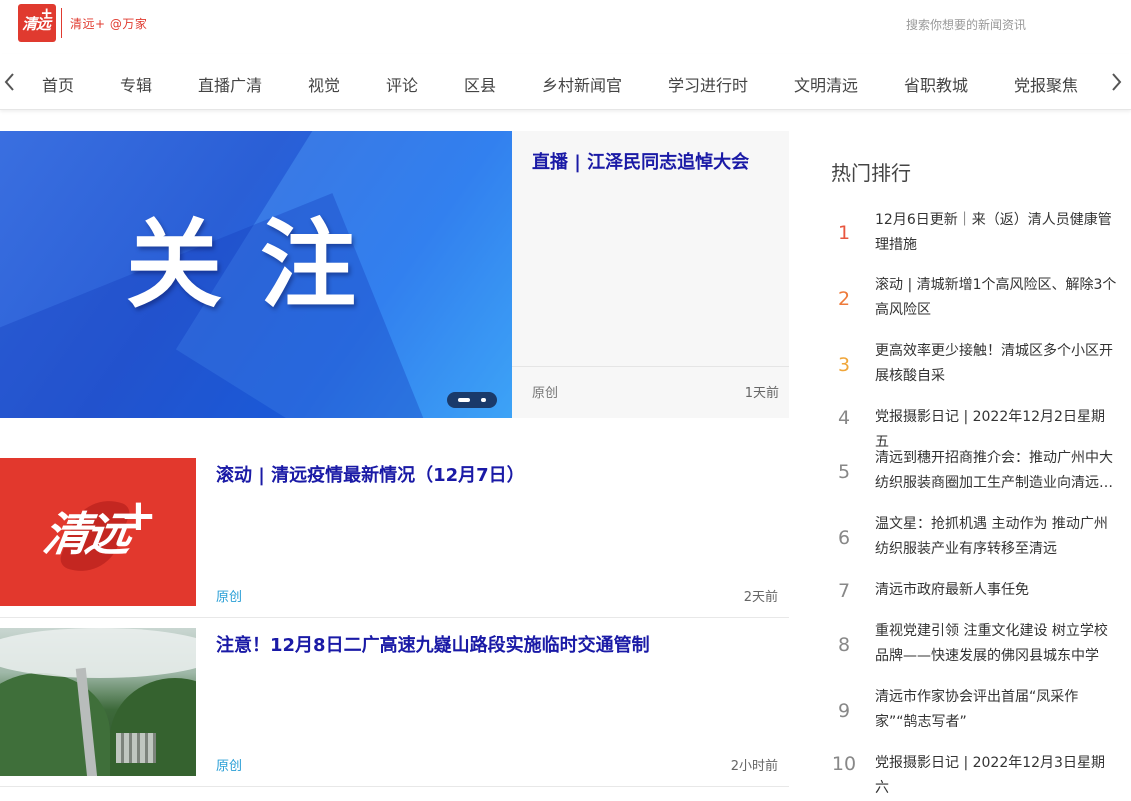 This screenshot has width=1131, height=801. What do you see at coordinates (844, 711) in the screenshot?
I see `rank-number: 9` at bounding box center [844, 711].